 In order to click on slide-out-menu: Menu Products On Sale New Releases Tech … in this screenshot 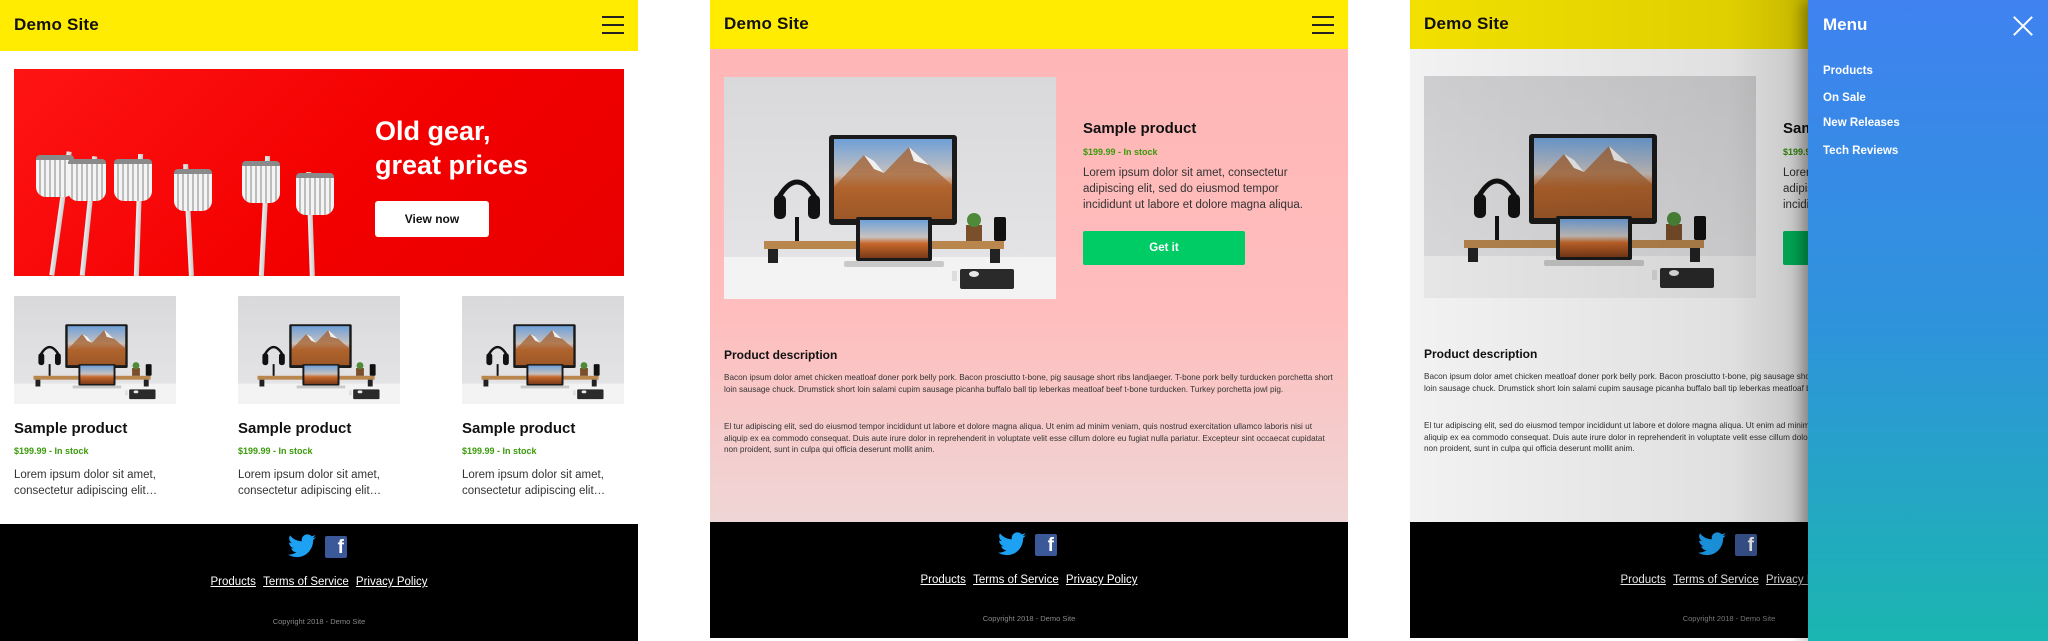, I will do `click(1928, 320)`.